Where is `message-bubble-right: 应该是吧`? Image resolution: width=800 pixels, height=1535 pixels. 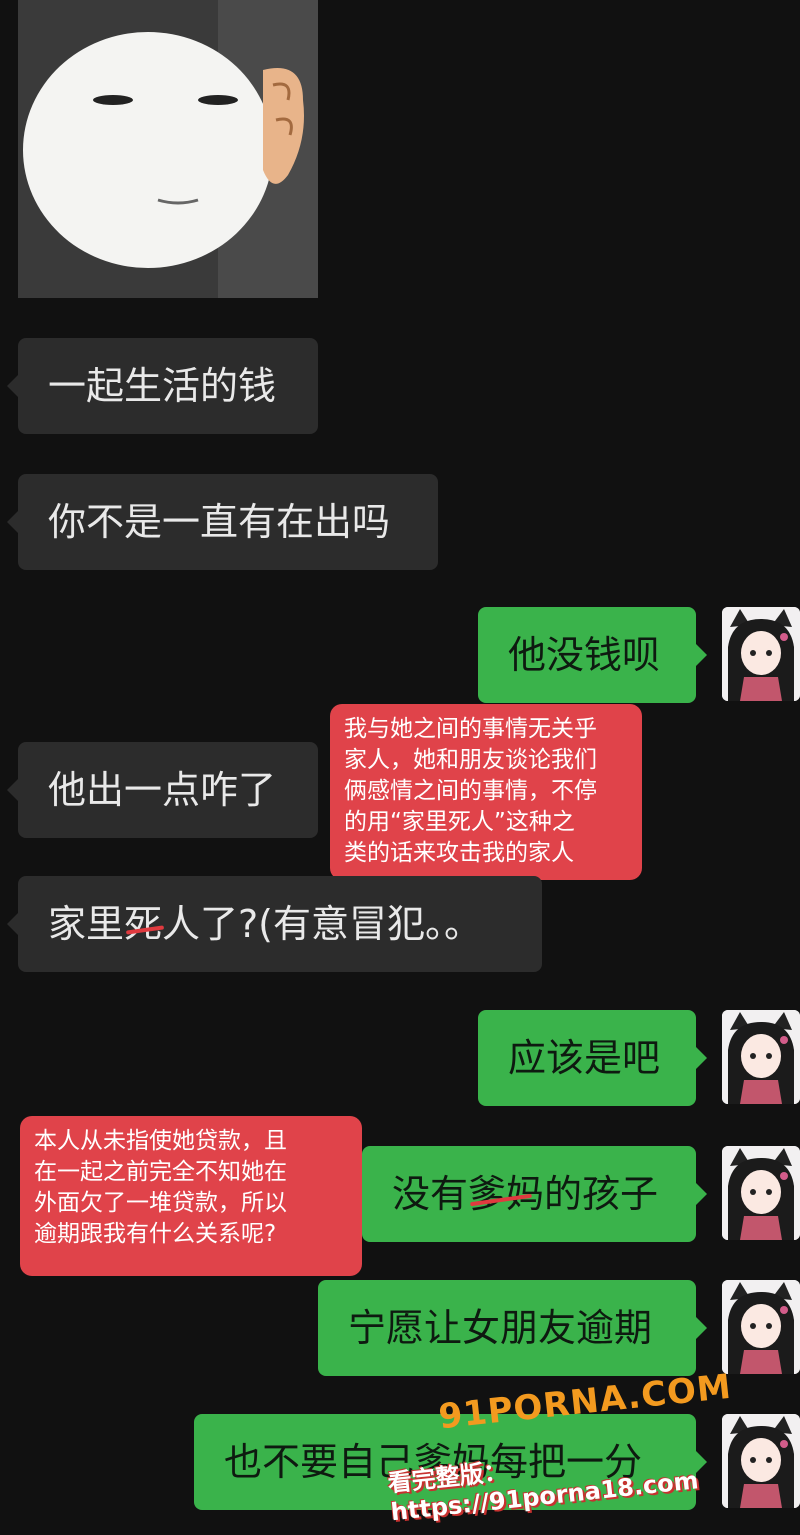
message-bubble-right: 应该是吧 is located at coordinates (592, 1058).